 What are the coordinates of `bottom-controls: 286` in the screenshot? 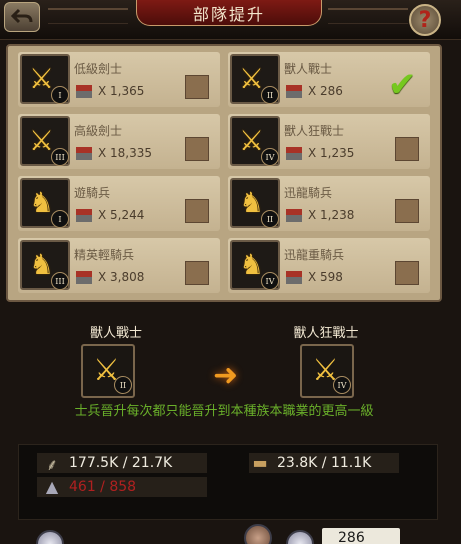 It's located at (230, 534).